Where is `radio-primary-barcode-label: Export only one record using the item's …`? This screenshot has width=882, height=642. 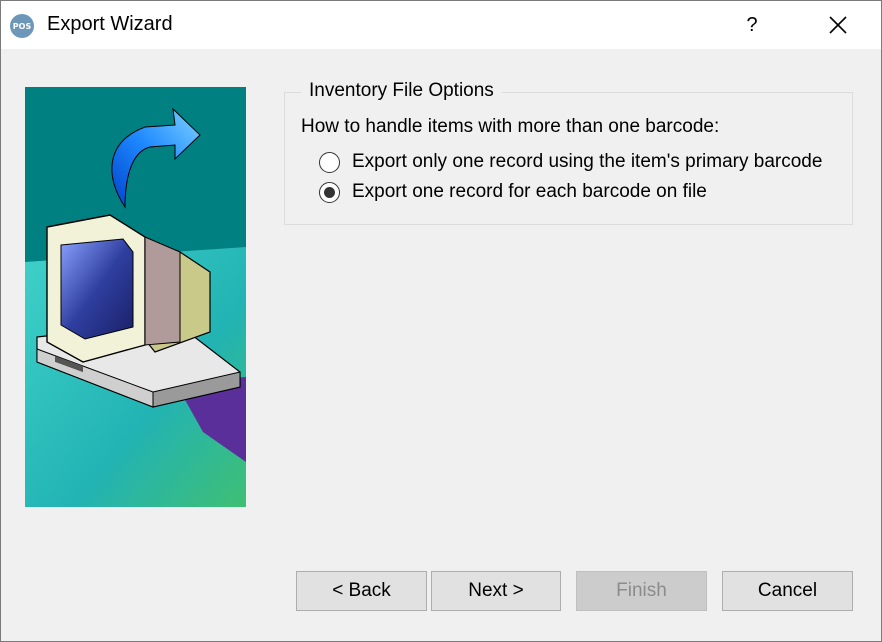
radio-primary-barcode-label: Export only one record using the item's … is located at coordinates (587, 161).